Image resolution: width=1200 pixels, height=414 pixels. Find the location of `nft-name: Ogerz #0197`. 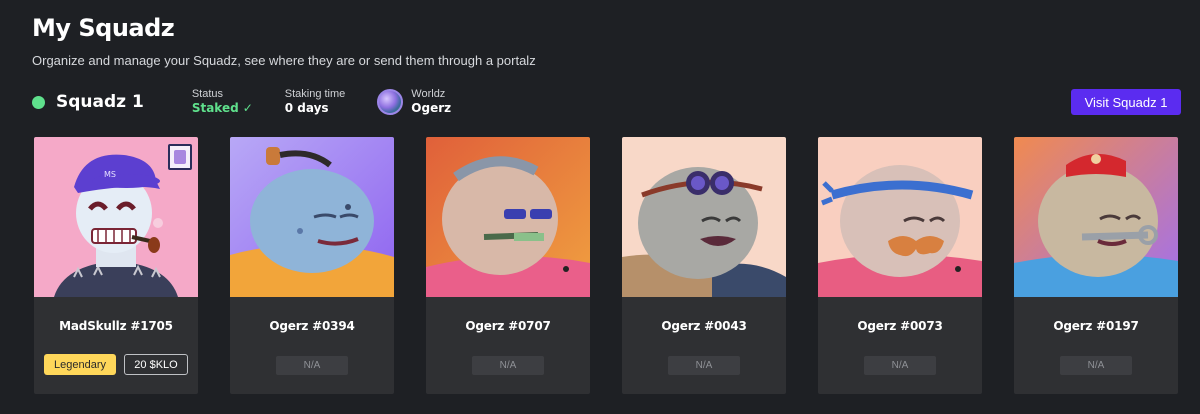

nft-name: Ogerz #0197 is located at coordinates (1096, 326).